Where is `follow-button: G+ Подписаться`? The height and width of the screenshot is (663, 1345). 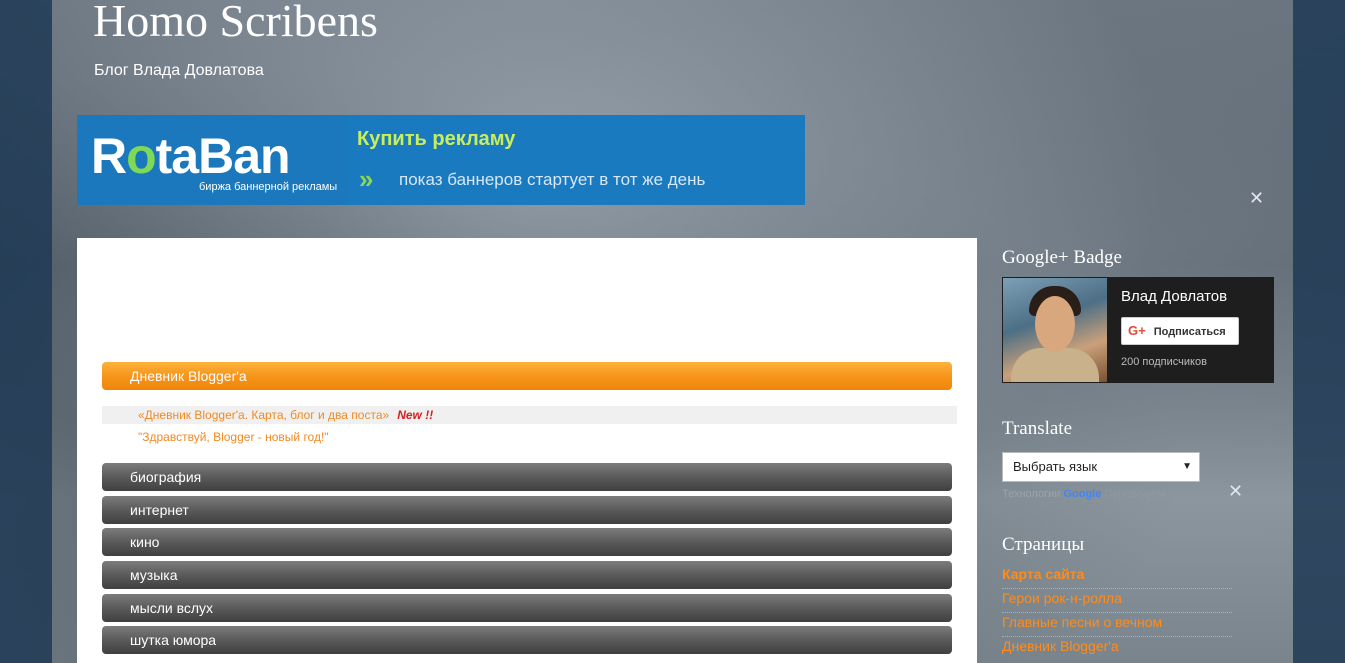 follow-button: G+ Подписаться is located at coordinates (1180, 331).